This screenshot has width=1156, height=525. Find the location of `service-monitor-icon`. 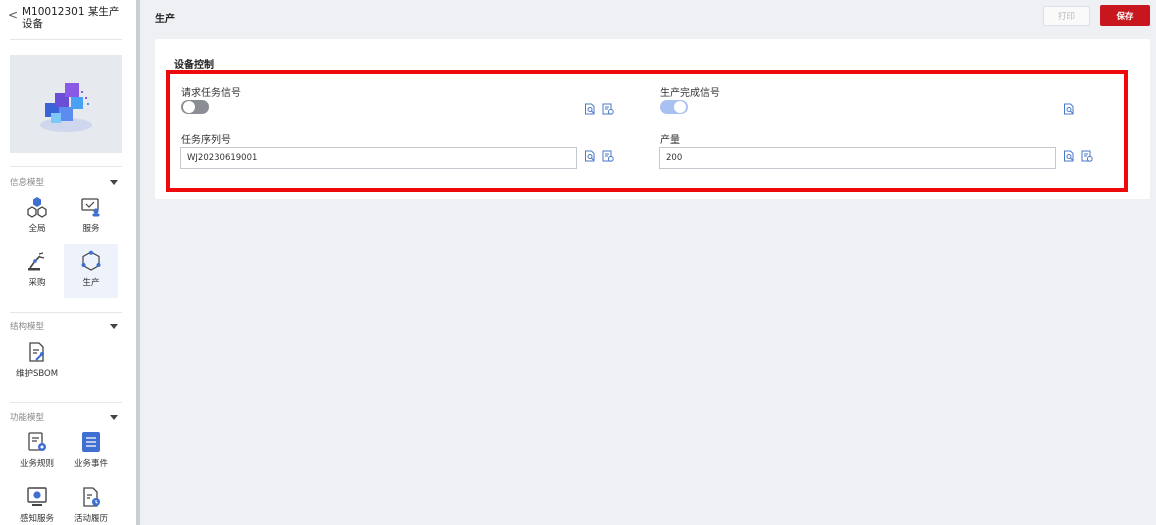

service-monitor-icon is located at coordinates (91, 207).